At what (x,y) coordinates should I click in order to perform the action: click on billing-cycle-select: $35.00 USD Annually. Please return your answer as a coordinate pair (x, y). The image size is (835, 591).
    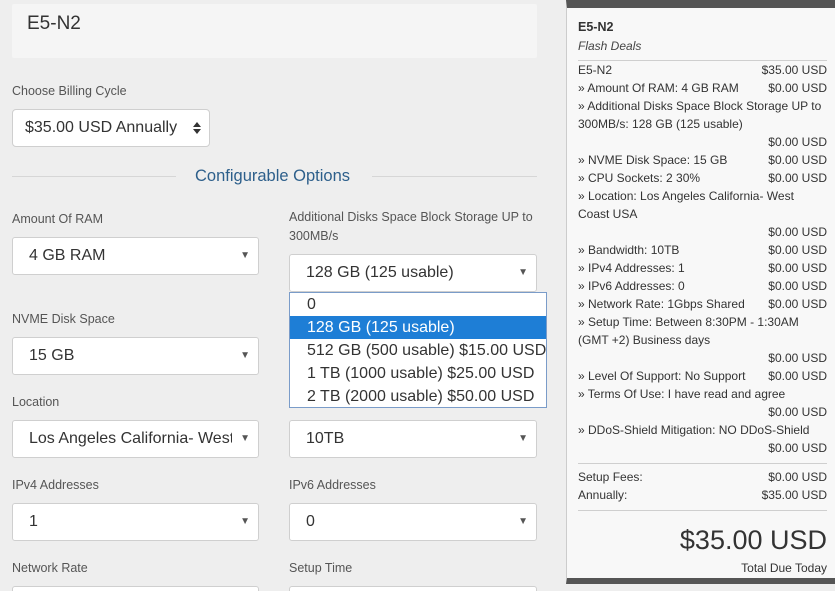
    Looking at the image, I should click on (111, 128).